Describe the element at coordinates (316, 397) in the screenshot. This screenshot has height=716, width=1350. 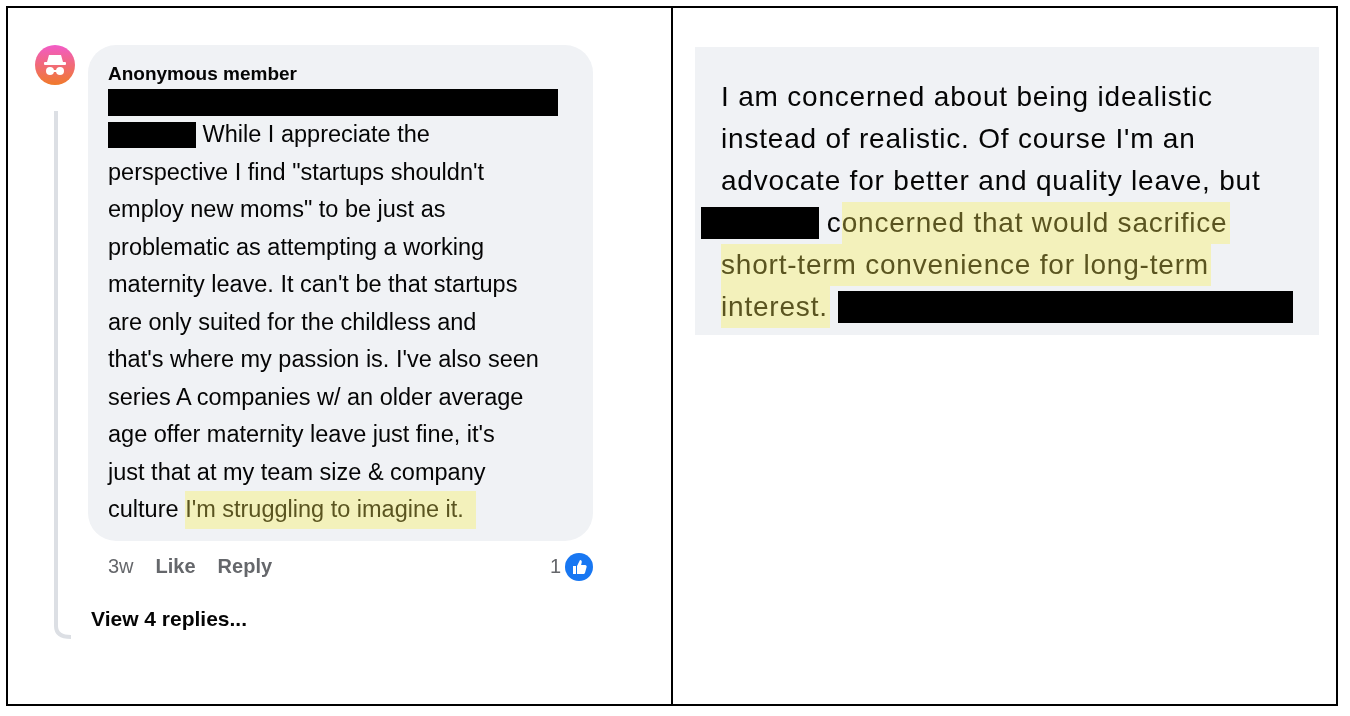
I see `comment-text: series A companies w/ an older average` at that location.